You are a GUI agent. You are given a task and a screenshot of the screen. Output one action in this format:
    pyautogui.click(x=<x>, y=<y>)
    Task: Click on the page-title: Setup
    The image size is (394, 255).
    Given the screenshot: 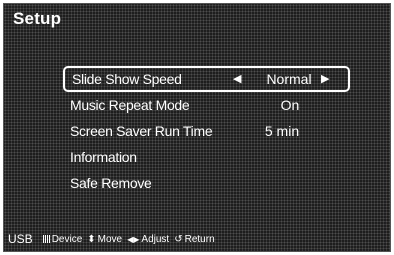 What is the action you would take?
    pyautogui.click(x=37, y=18)
    